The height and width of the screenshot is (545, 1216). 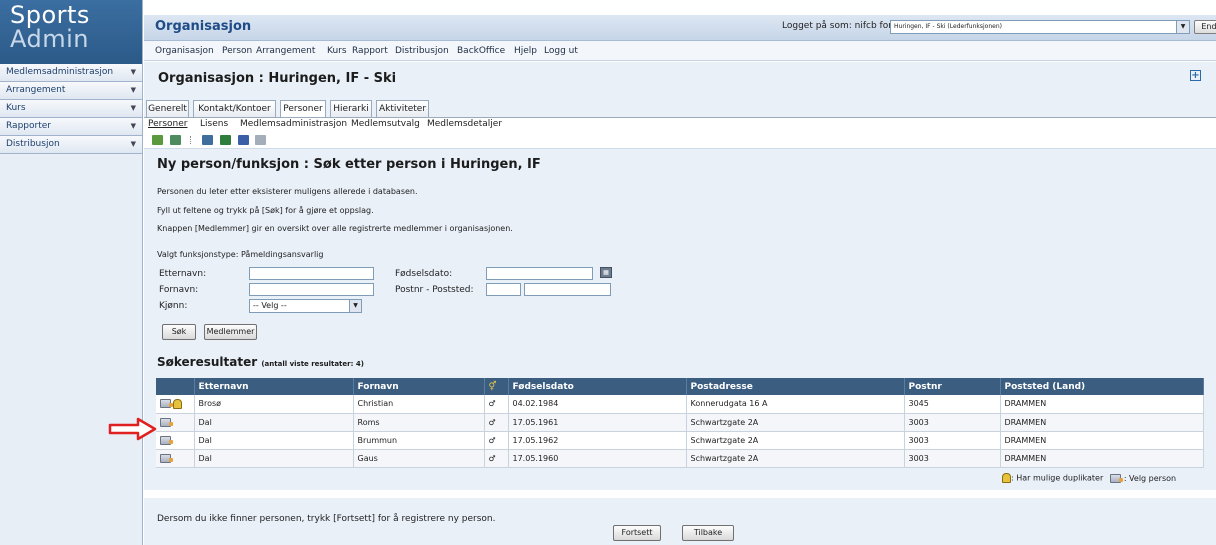 What do you see at coordinates (71, 109) in the screenshot?
I see `sidebar-item-kurs: Kurs ▼` at bounding box center [71, 109].